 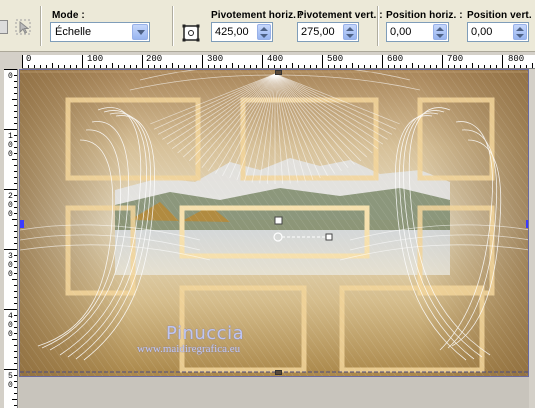 What do you see at coordinates (455, 59) in the screenshot?
I see `ruler-label: 700` at bounding box center [455, 59].